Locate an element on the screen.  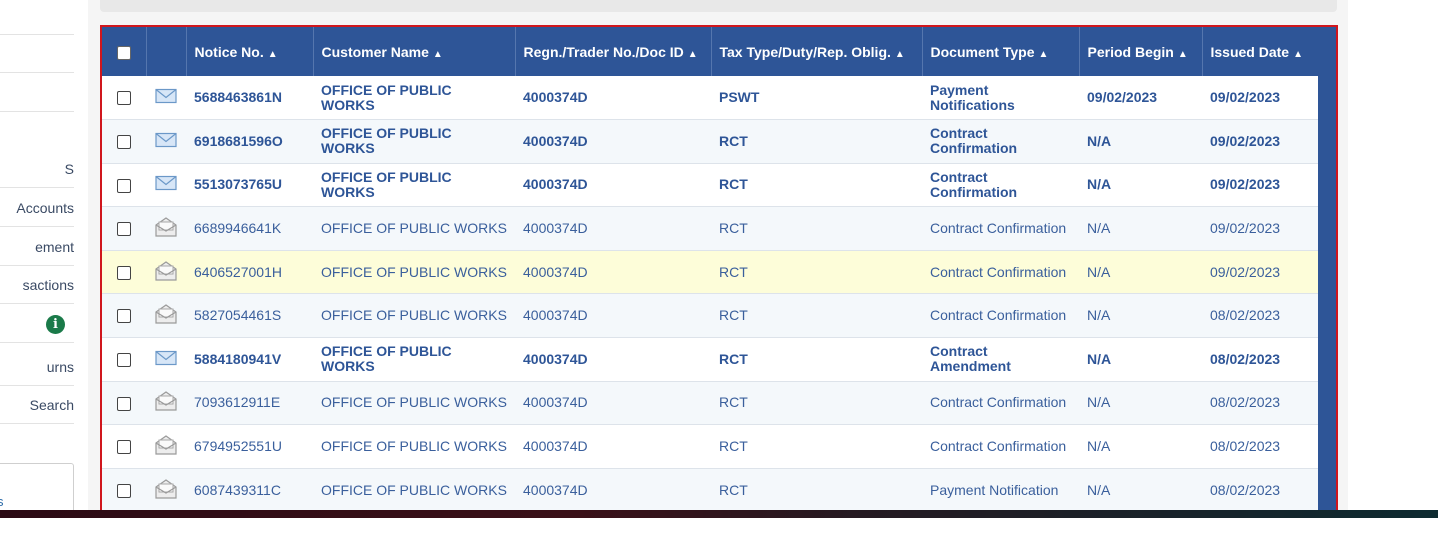
sidebar-box-link: s is located at coordinates (2, 501).